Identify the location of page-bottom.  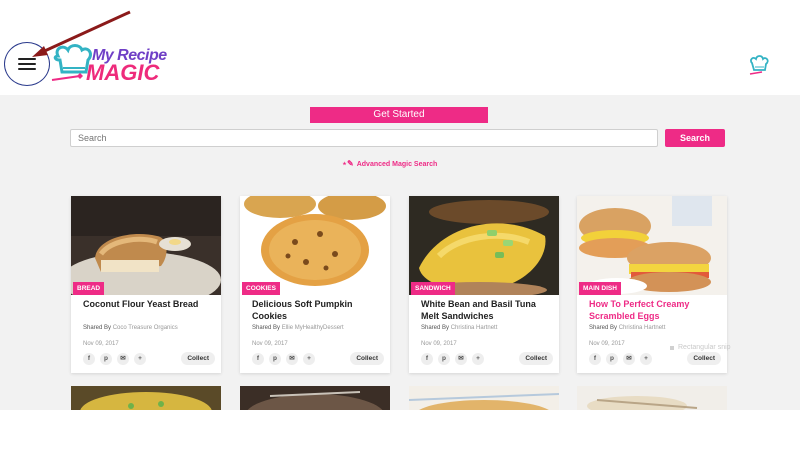
(400, 430).